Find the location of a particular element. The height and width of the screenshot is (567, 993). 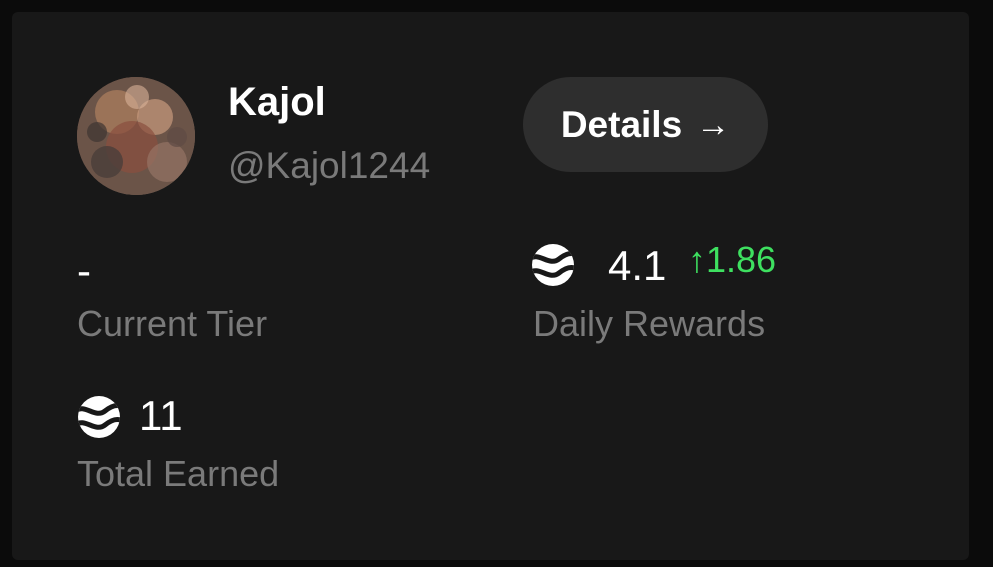

user-handle: @Kajol1244 is located at coordinates (329, 165).